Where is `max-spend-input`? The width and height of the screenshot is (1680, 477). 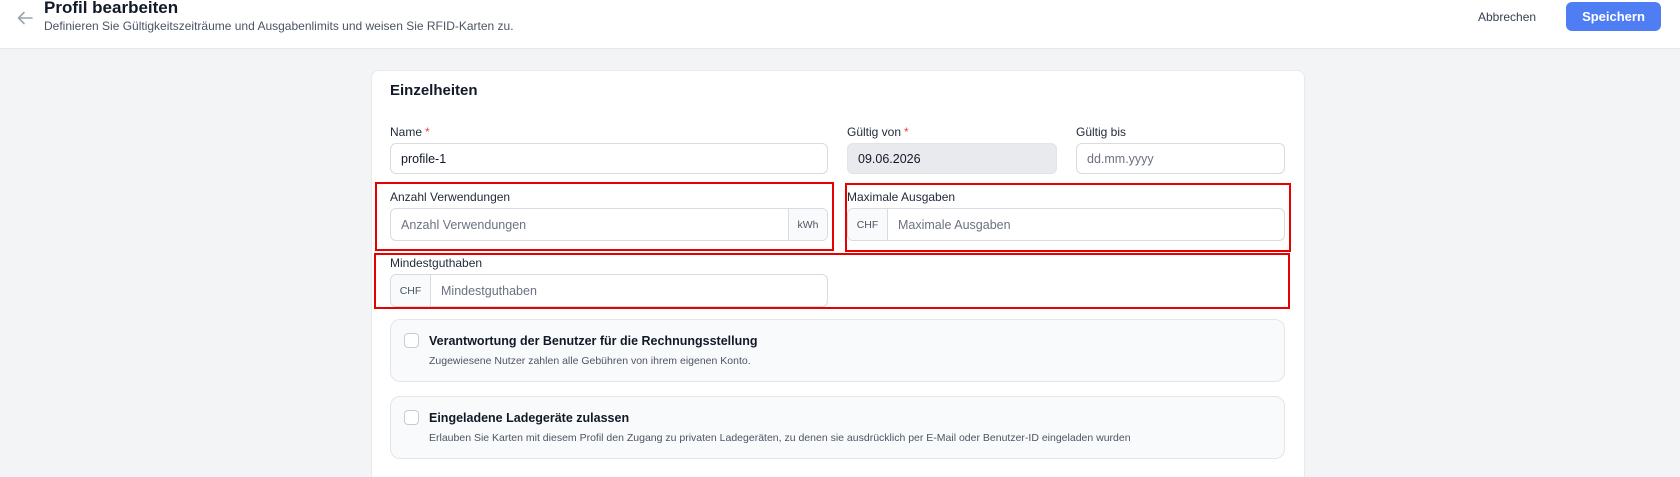
max-spend-input is located at coordinates (1086, 224).